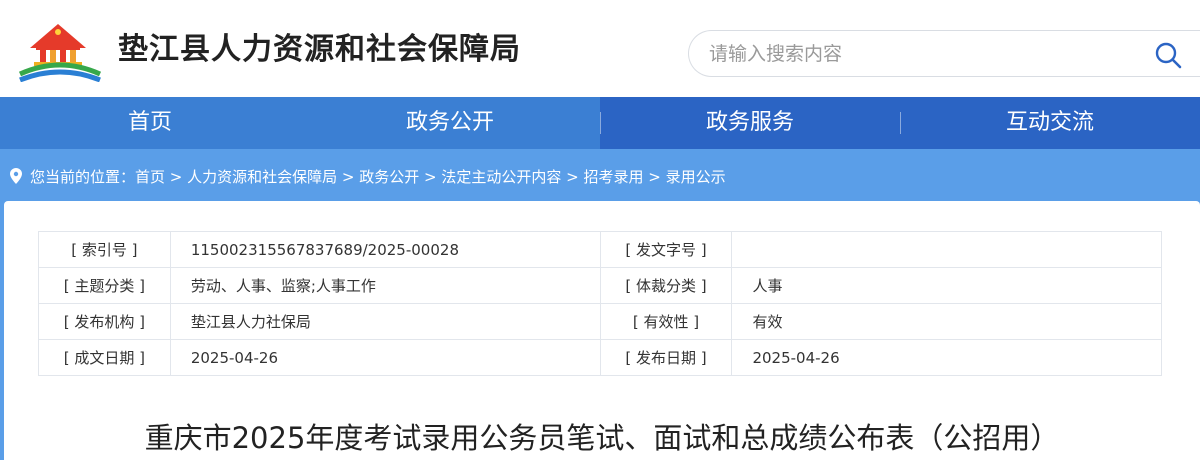 Image resolution: width=1200 pixels, height=460 pixels. Describe the element at coordinates (385, 249) in the screenshot. I see `meta-value-index-number: 115002315567837689/2025-00028` at that location.